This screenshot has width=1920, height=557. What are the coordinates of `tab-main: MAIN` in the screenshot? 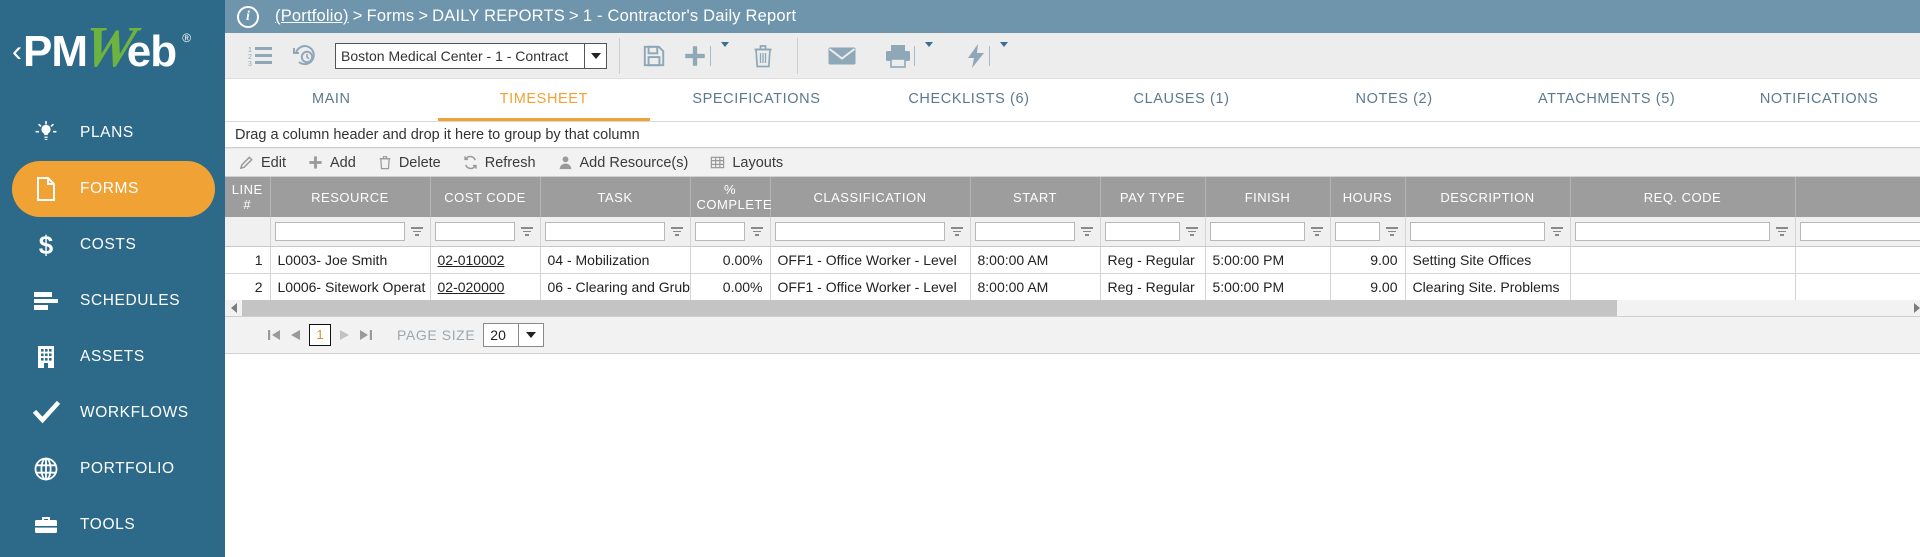 It's located at (331, 100).